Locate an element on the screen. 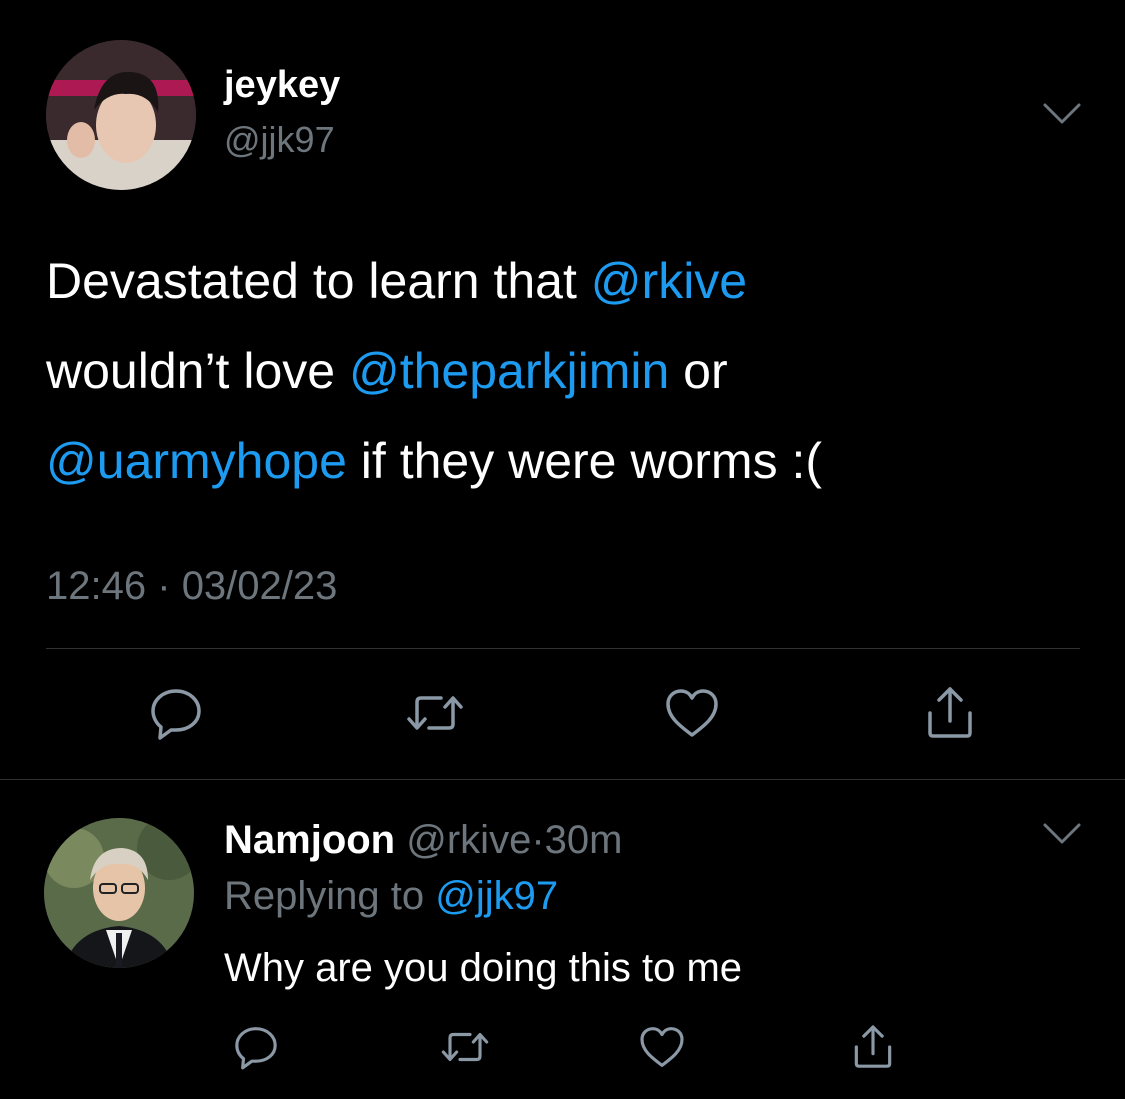  author-handle: @jjk97 is located at coordinates (279, 140).